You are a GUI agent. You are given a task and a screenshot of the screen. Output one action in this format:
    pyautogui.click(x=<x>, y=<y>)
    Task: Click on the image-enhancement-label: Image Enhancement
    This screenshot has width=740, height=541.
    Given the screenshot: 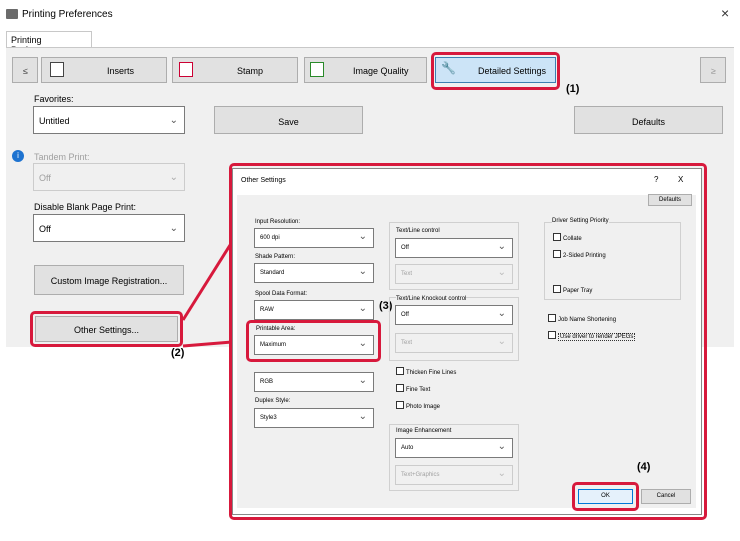 What is the action you would take?
    pyautogui.click(x=424, y=431)
    